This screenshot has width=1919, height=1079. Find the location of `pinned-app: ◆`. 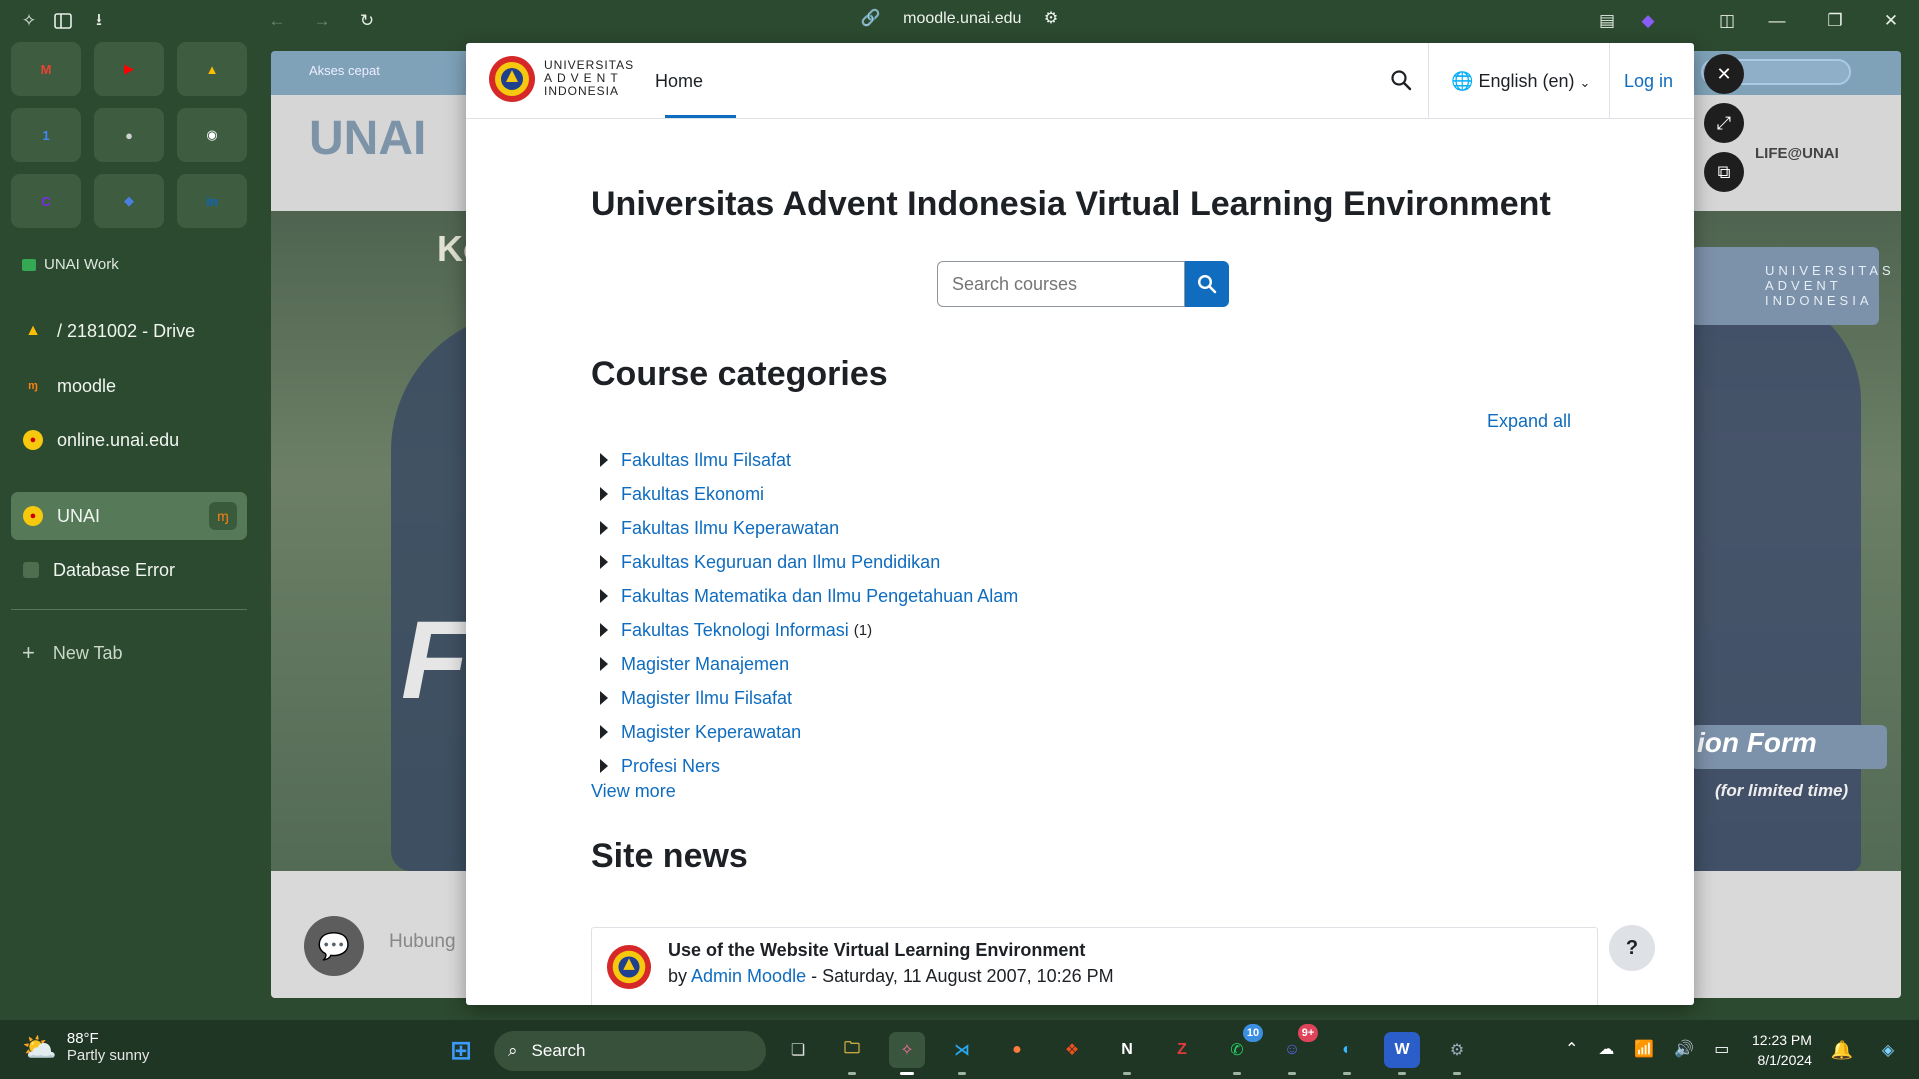

pinned-app: ◆ is located at coordinates (129, 201).